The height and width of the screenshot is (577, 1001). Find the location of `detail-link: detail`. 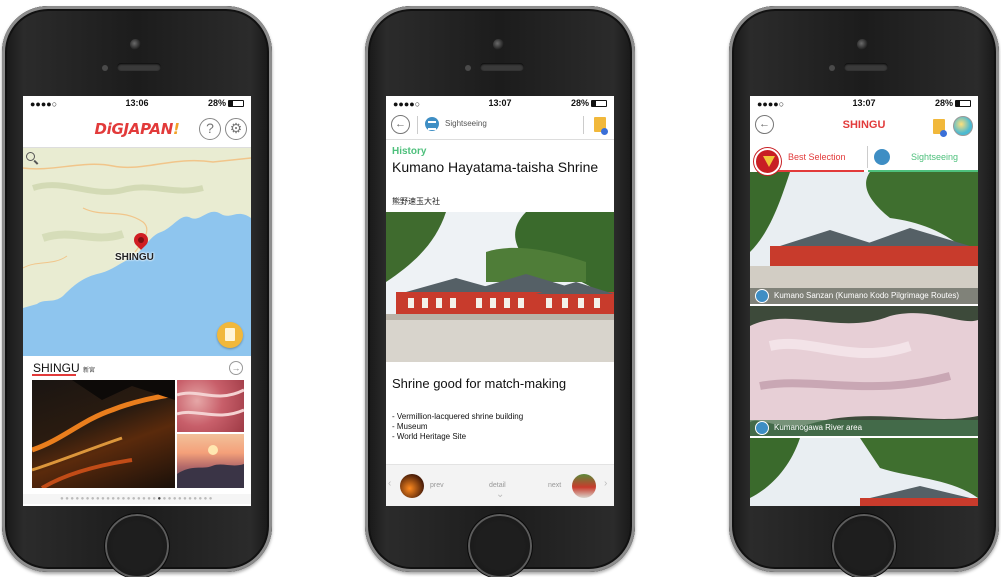

detail-link: detail is located at coordinates (497, 485).